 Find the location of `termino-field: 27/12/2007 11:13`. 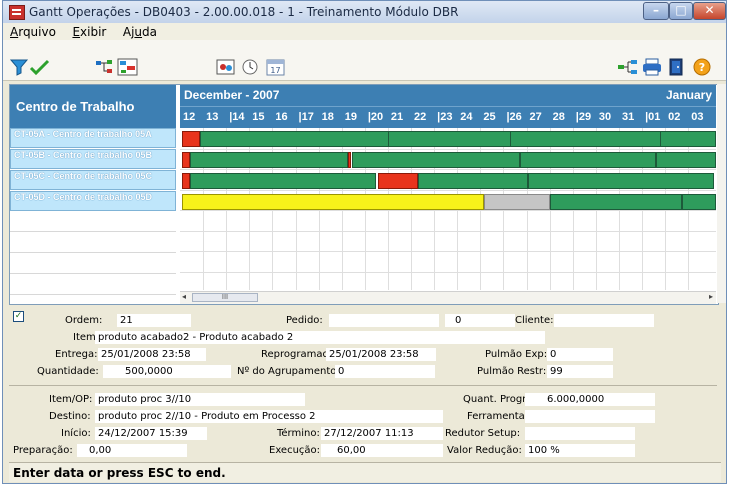

termino-field: 27/12/2007 11:13 is located at coordinates (382, 433).